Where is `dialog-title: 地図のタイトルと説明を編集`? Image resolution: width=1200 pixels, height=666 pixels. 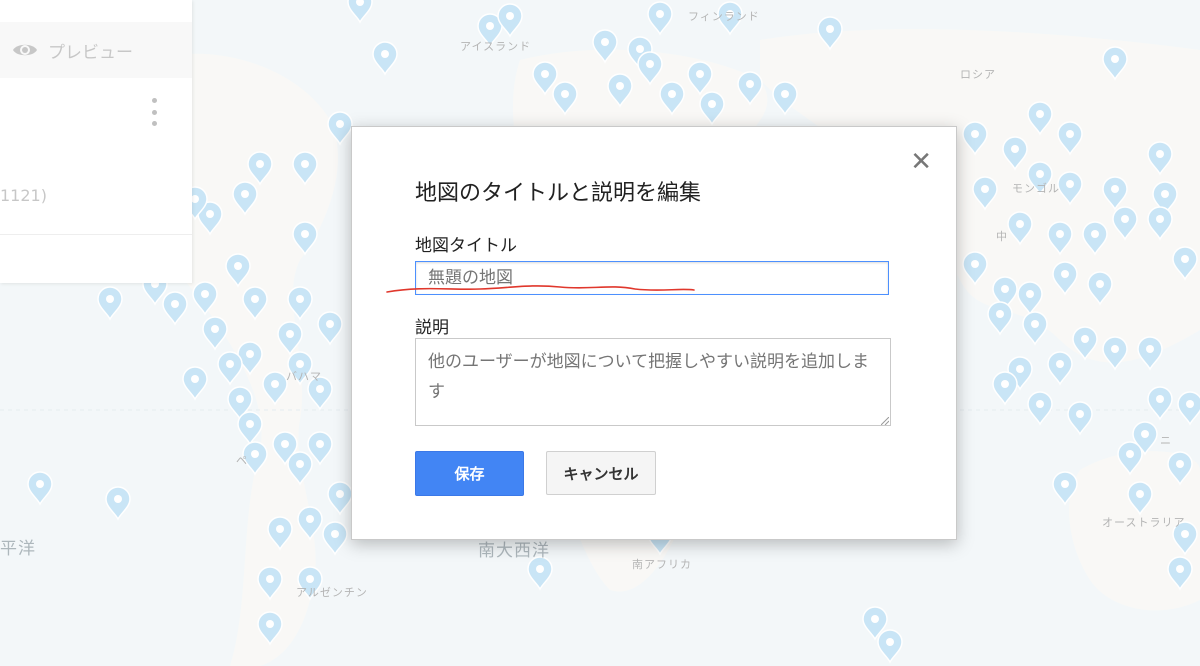 dialog-title: 地図のタイトルと説明を編集 is located at coordinates (558, 193).